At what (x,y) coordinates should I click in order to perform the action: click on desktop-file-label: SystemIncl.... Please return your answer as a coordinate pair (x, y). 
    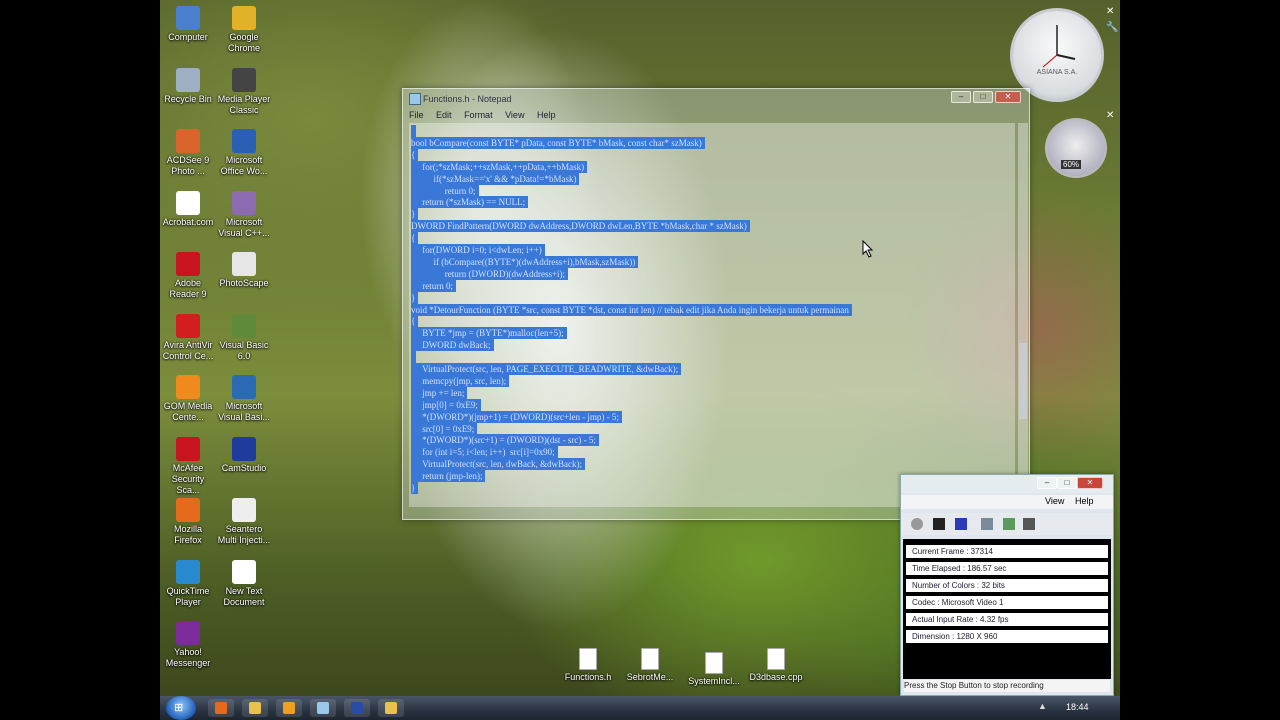
    Looking at the image, I should click on (714, 681).